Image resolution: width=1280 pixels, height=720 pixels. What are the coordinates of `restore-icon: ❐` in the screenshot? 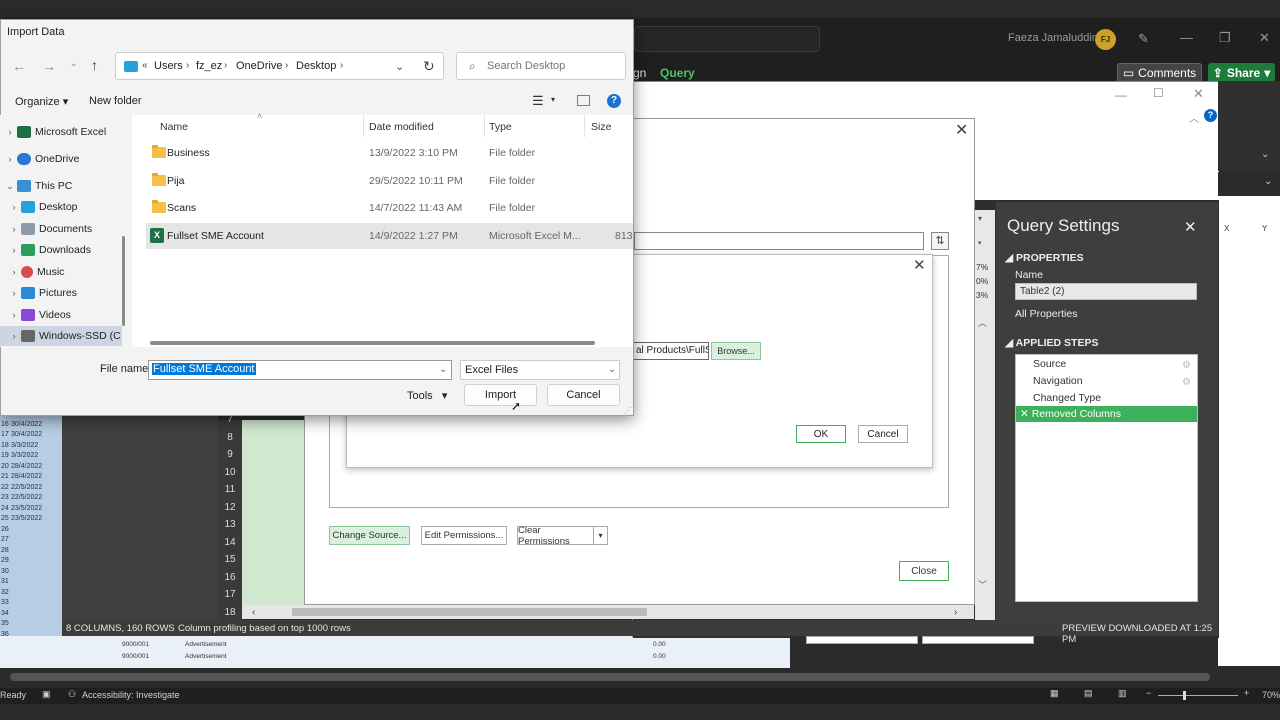 It's located at (1225, 38).